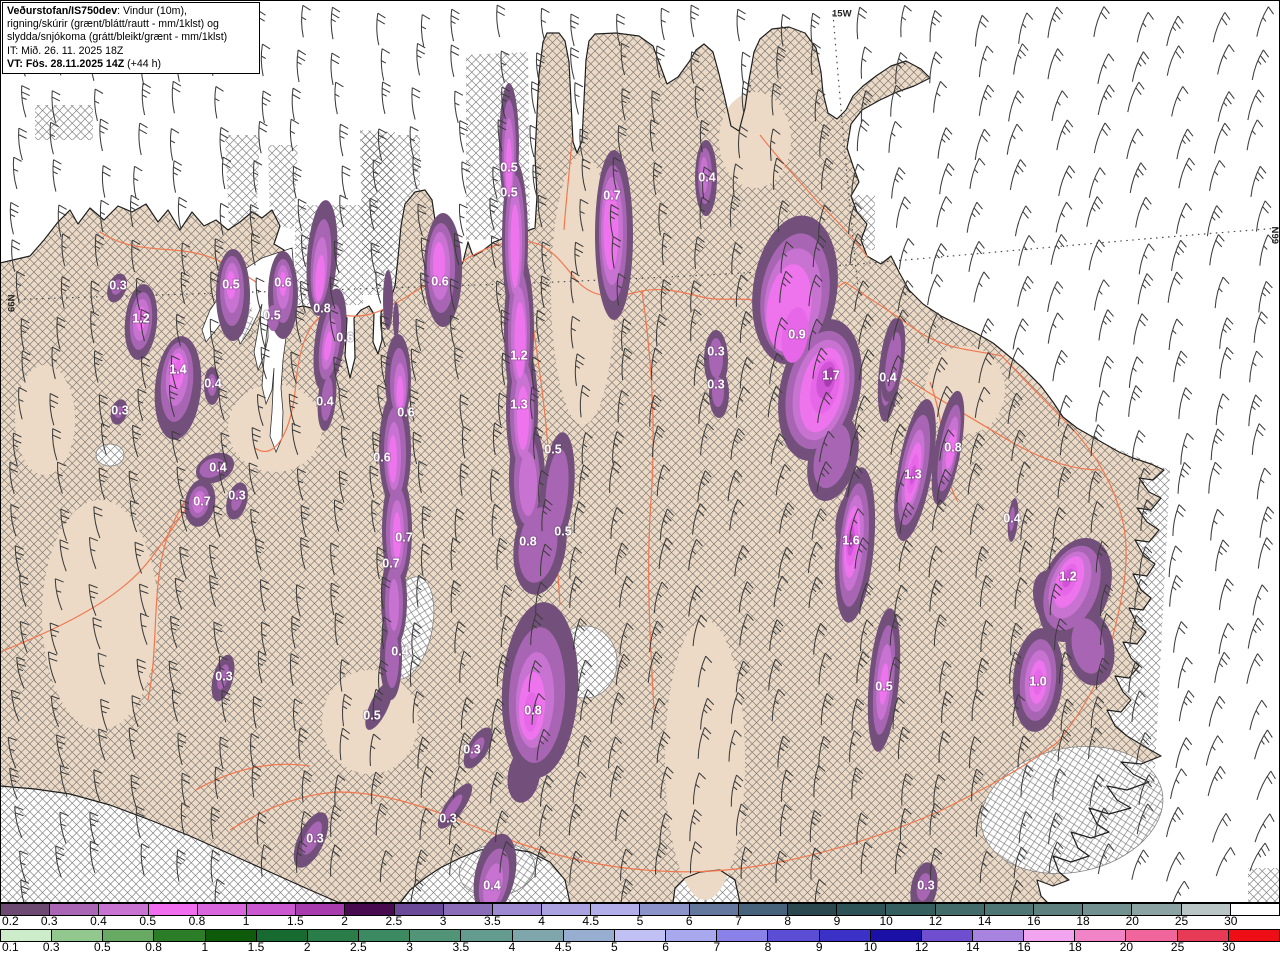  What do you see at coordinates (1037, 681) in the screenshot?
I see `svg-text: 1.0` at bounding box center [1037, 681].